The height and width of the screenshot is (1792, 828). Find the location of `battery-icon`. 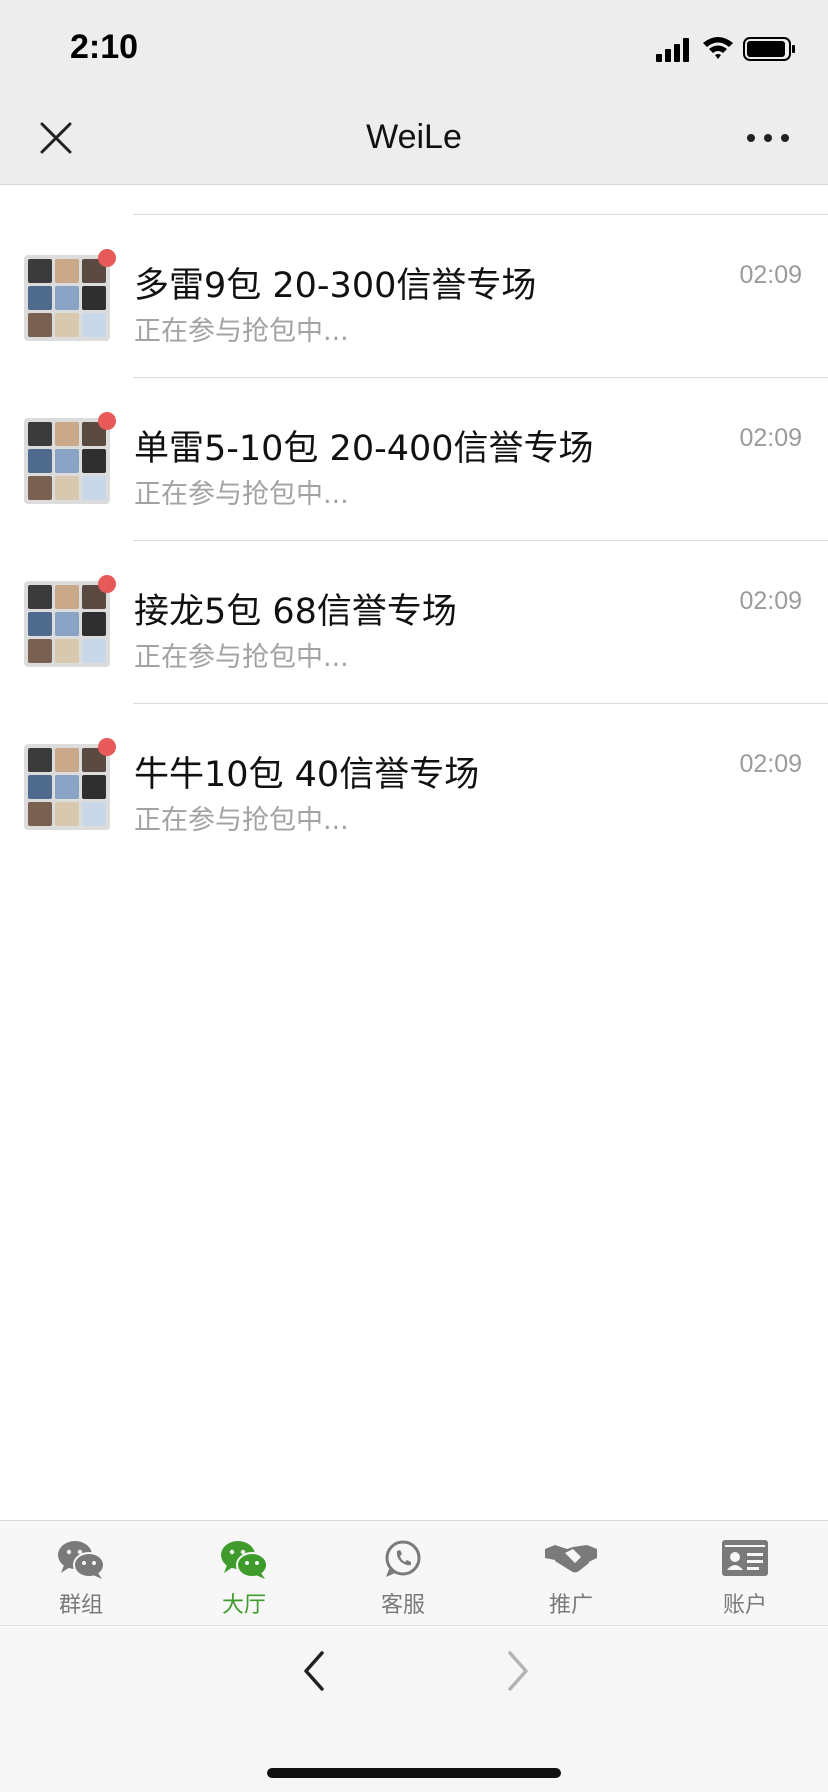

battery-icon is located at coordinates (769, 49).